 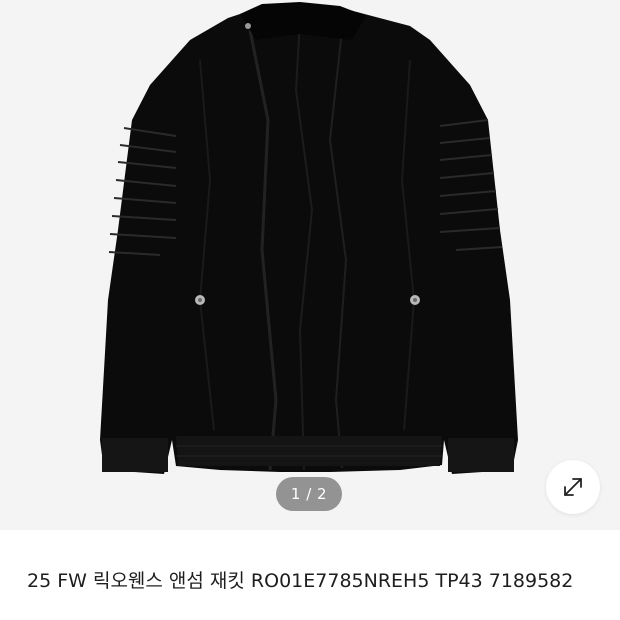 I want to click on expand-icon, so click(x=573, y=487).